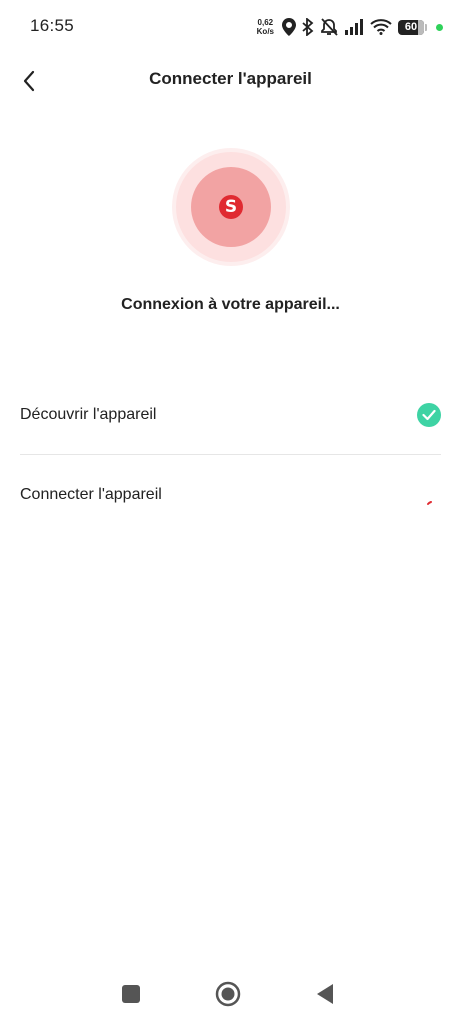  I want to click on device-connection-animation: S, so click(231, 207).